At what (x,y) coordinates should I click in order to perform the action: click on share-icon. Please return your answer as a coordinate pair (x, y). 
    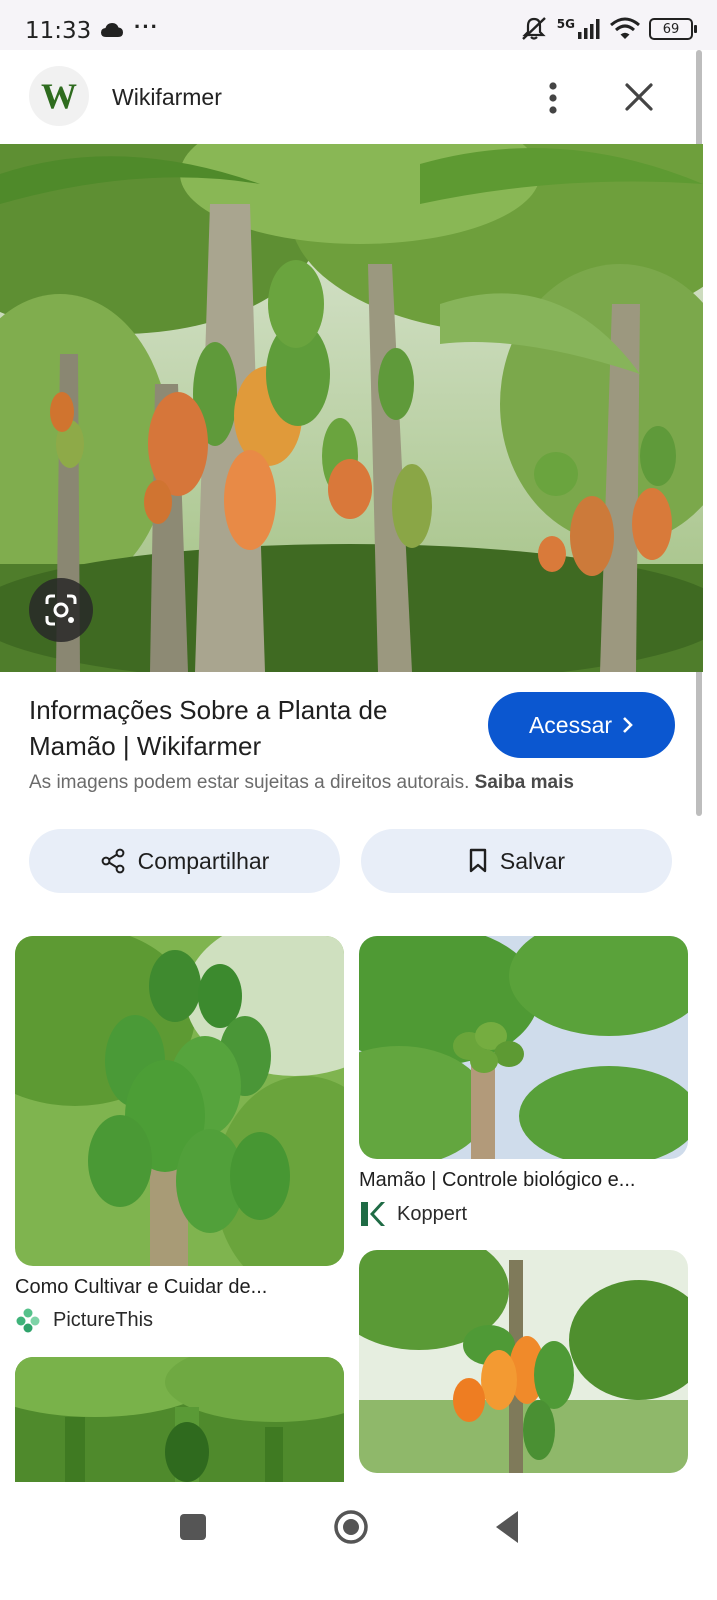
    Looking at the image, I should click on (113, 861).